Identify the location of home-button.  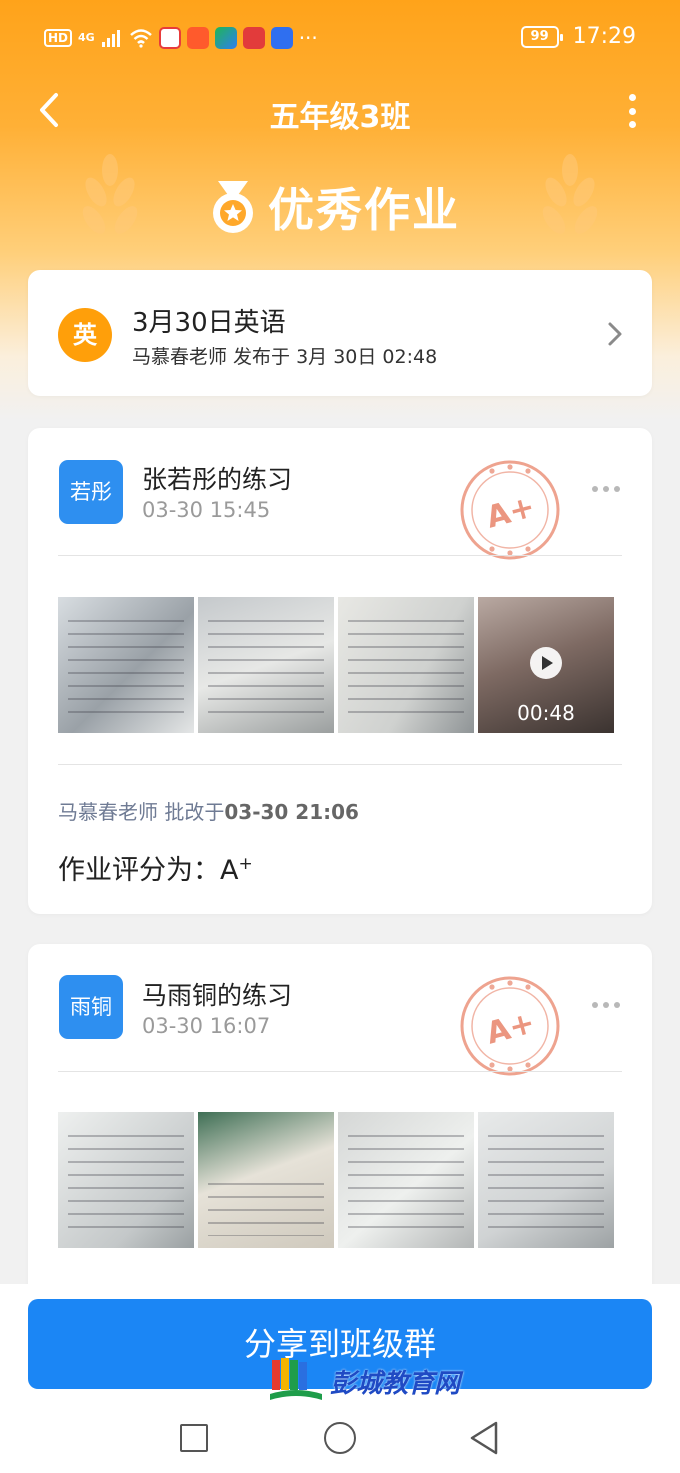
(340, 1438).